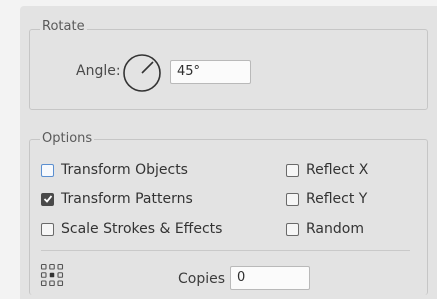 Image resolution: width=437 pixels, height=299 pixels. What do you see at coordinates (210, 72) in the screenshot?
I see `angle-input: 45°` at bounding box center [210, 72].